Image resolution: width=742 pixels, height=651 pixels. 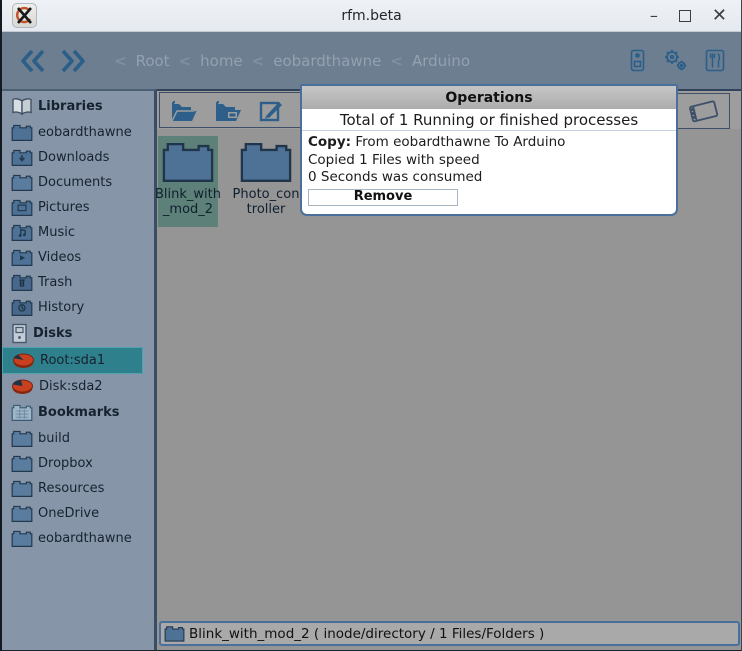 What do you see at coordinates (72, 438) in the screenshot?
I see `sidebar-item-build: build` at bounding box center [72, 438].